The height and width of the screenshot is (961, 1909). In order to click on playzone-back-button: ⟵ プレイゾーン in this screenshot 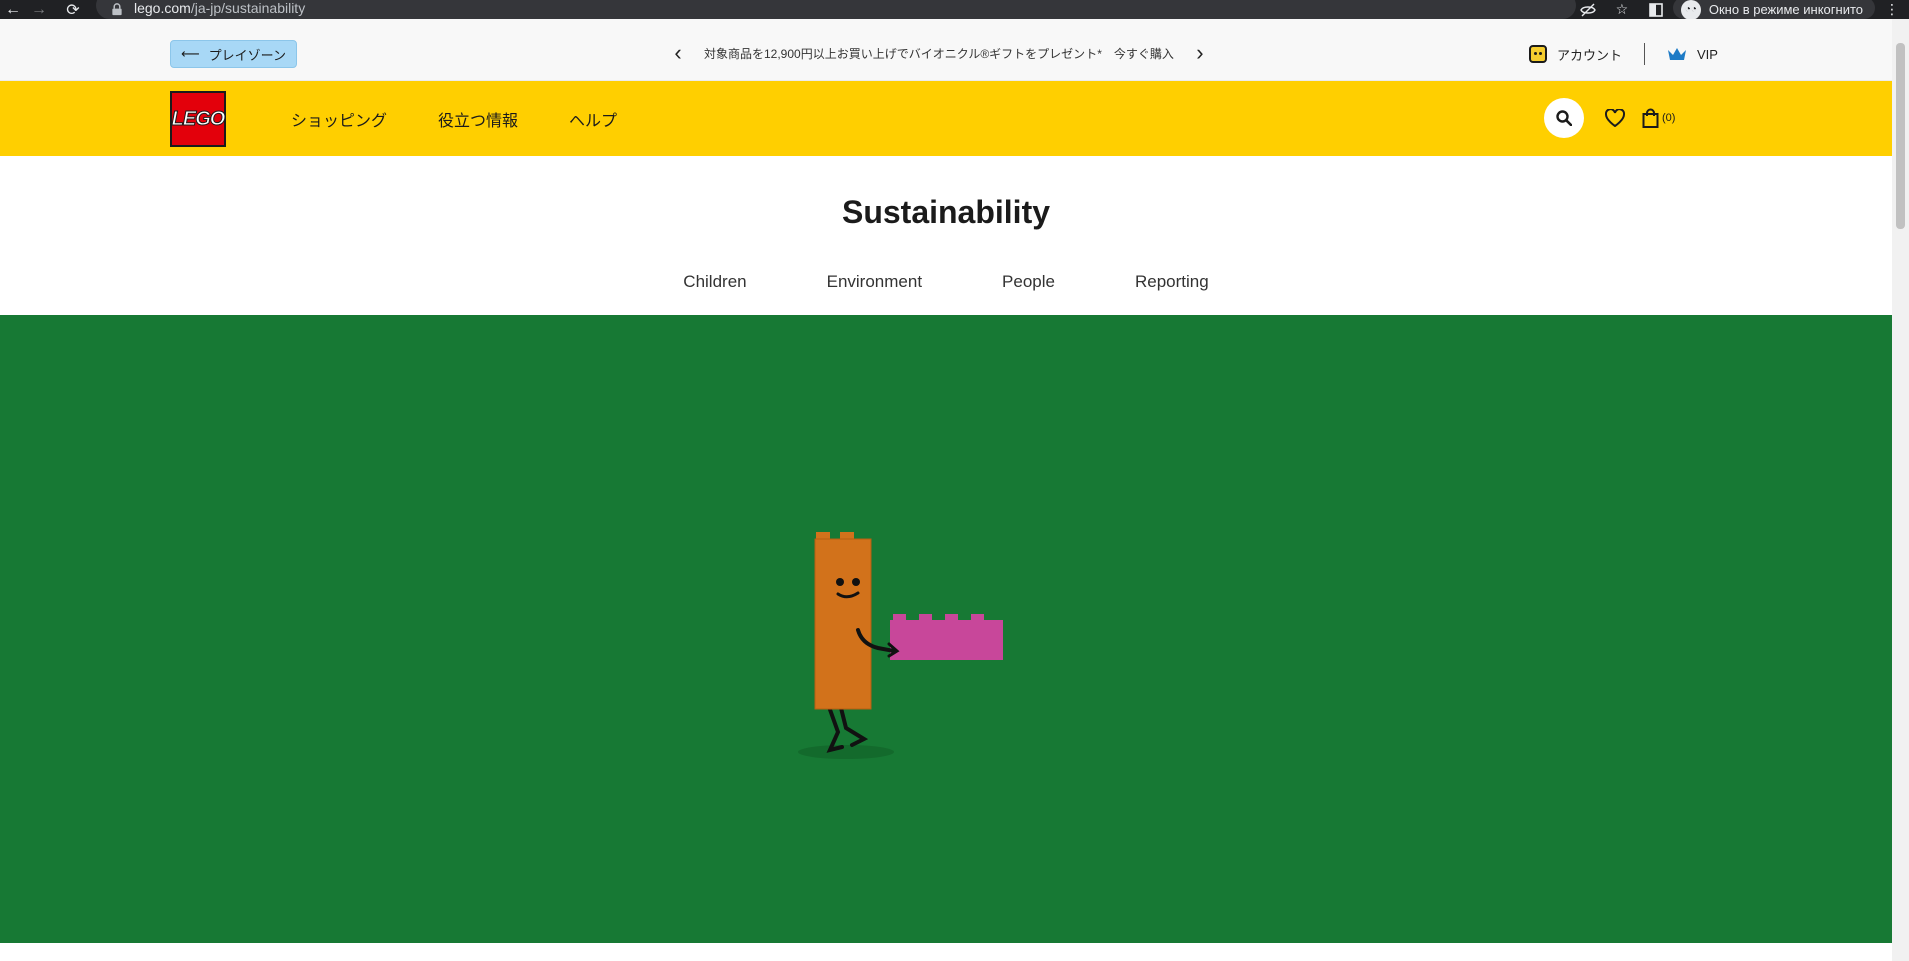, I will do `click(233, 54)`.